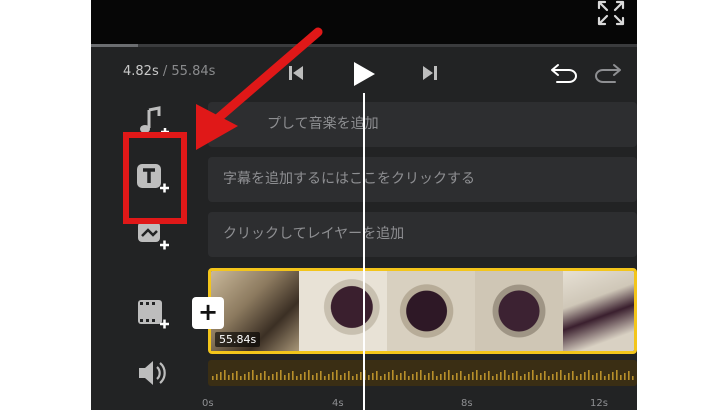 The width and height of the screenshot is (728, 410). Describe the element at coordinates (314, 234) in the screenshot. I see `add-layer-label: クリックしてレイヤーを追加` at that location.